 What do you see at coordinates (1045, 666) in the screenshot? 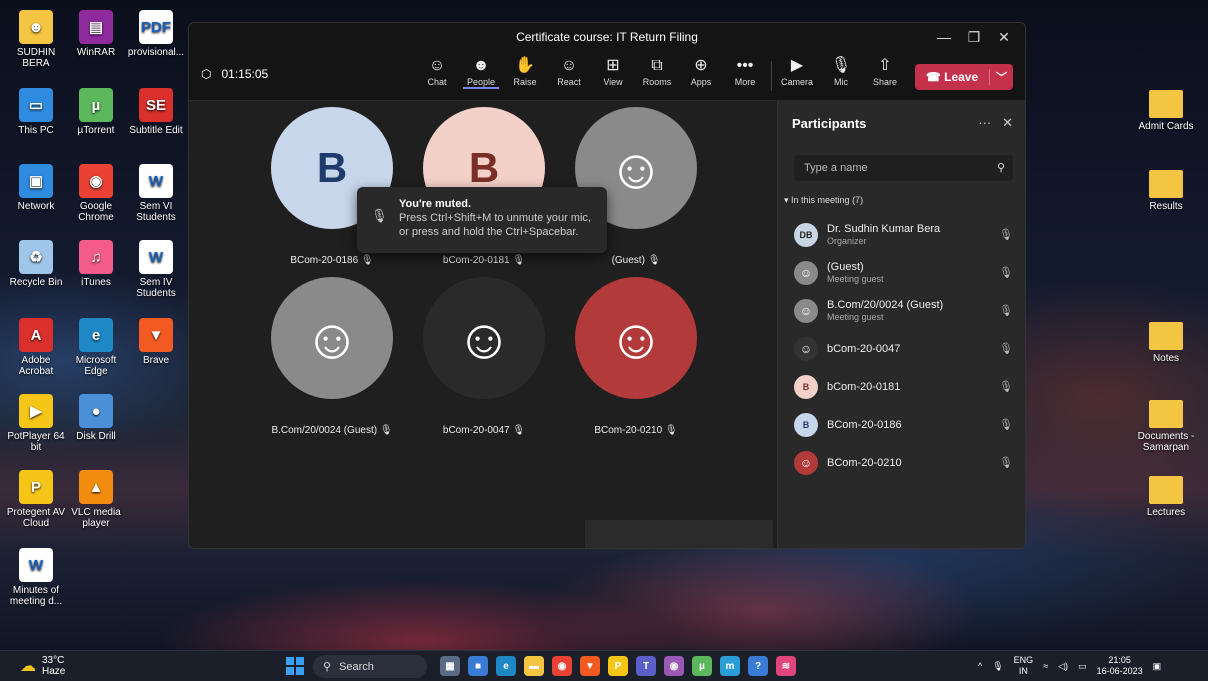
I see `wifi-icon: ≈` at bounding box center [1045, 666].